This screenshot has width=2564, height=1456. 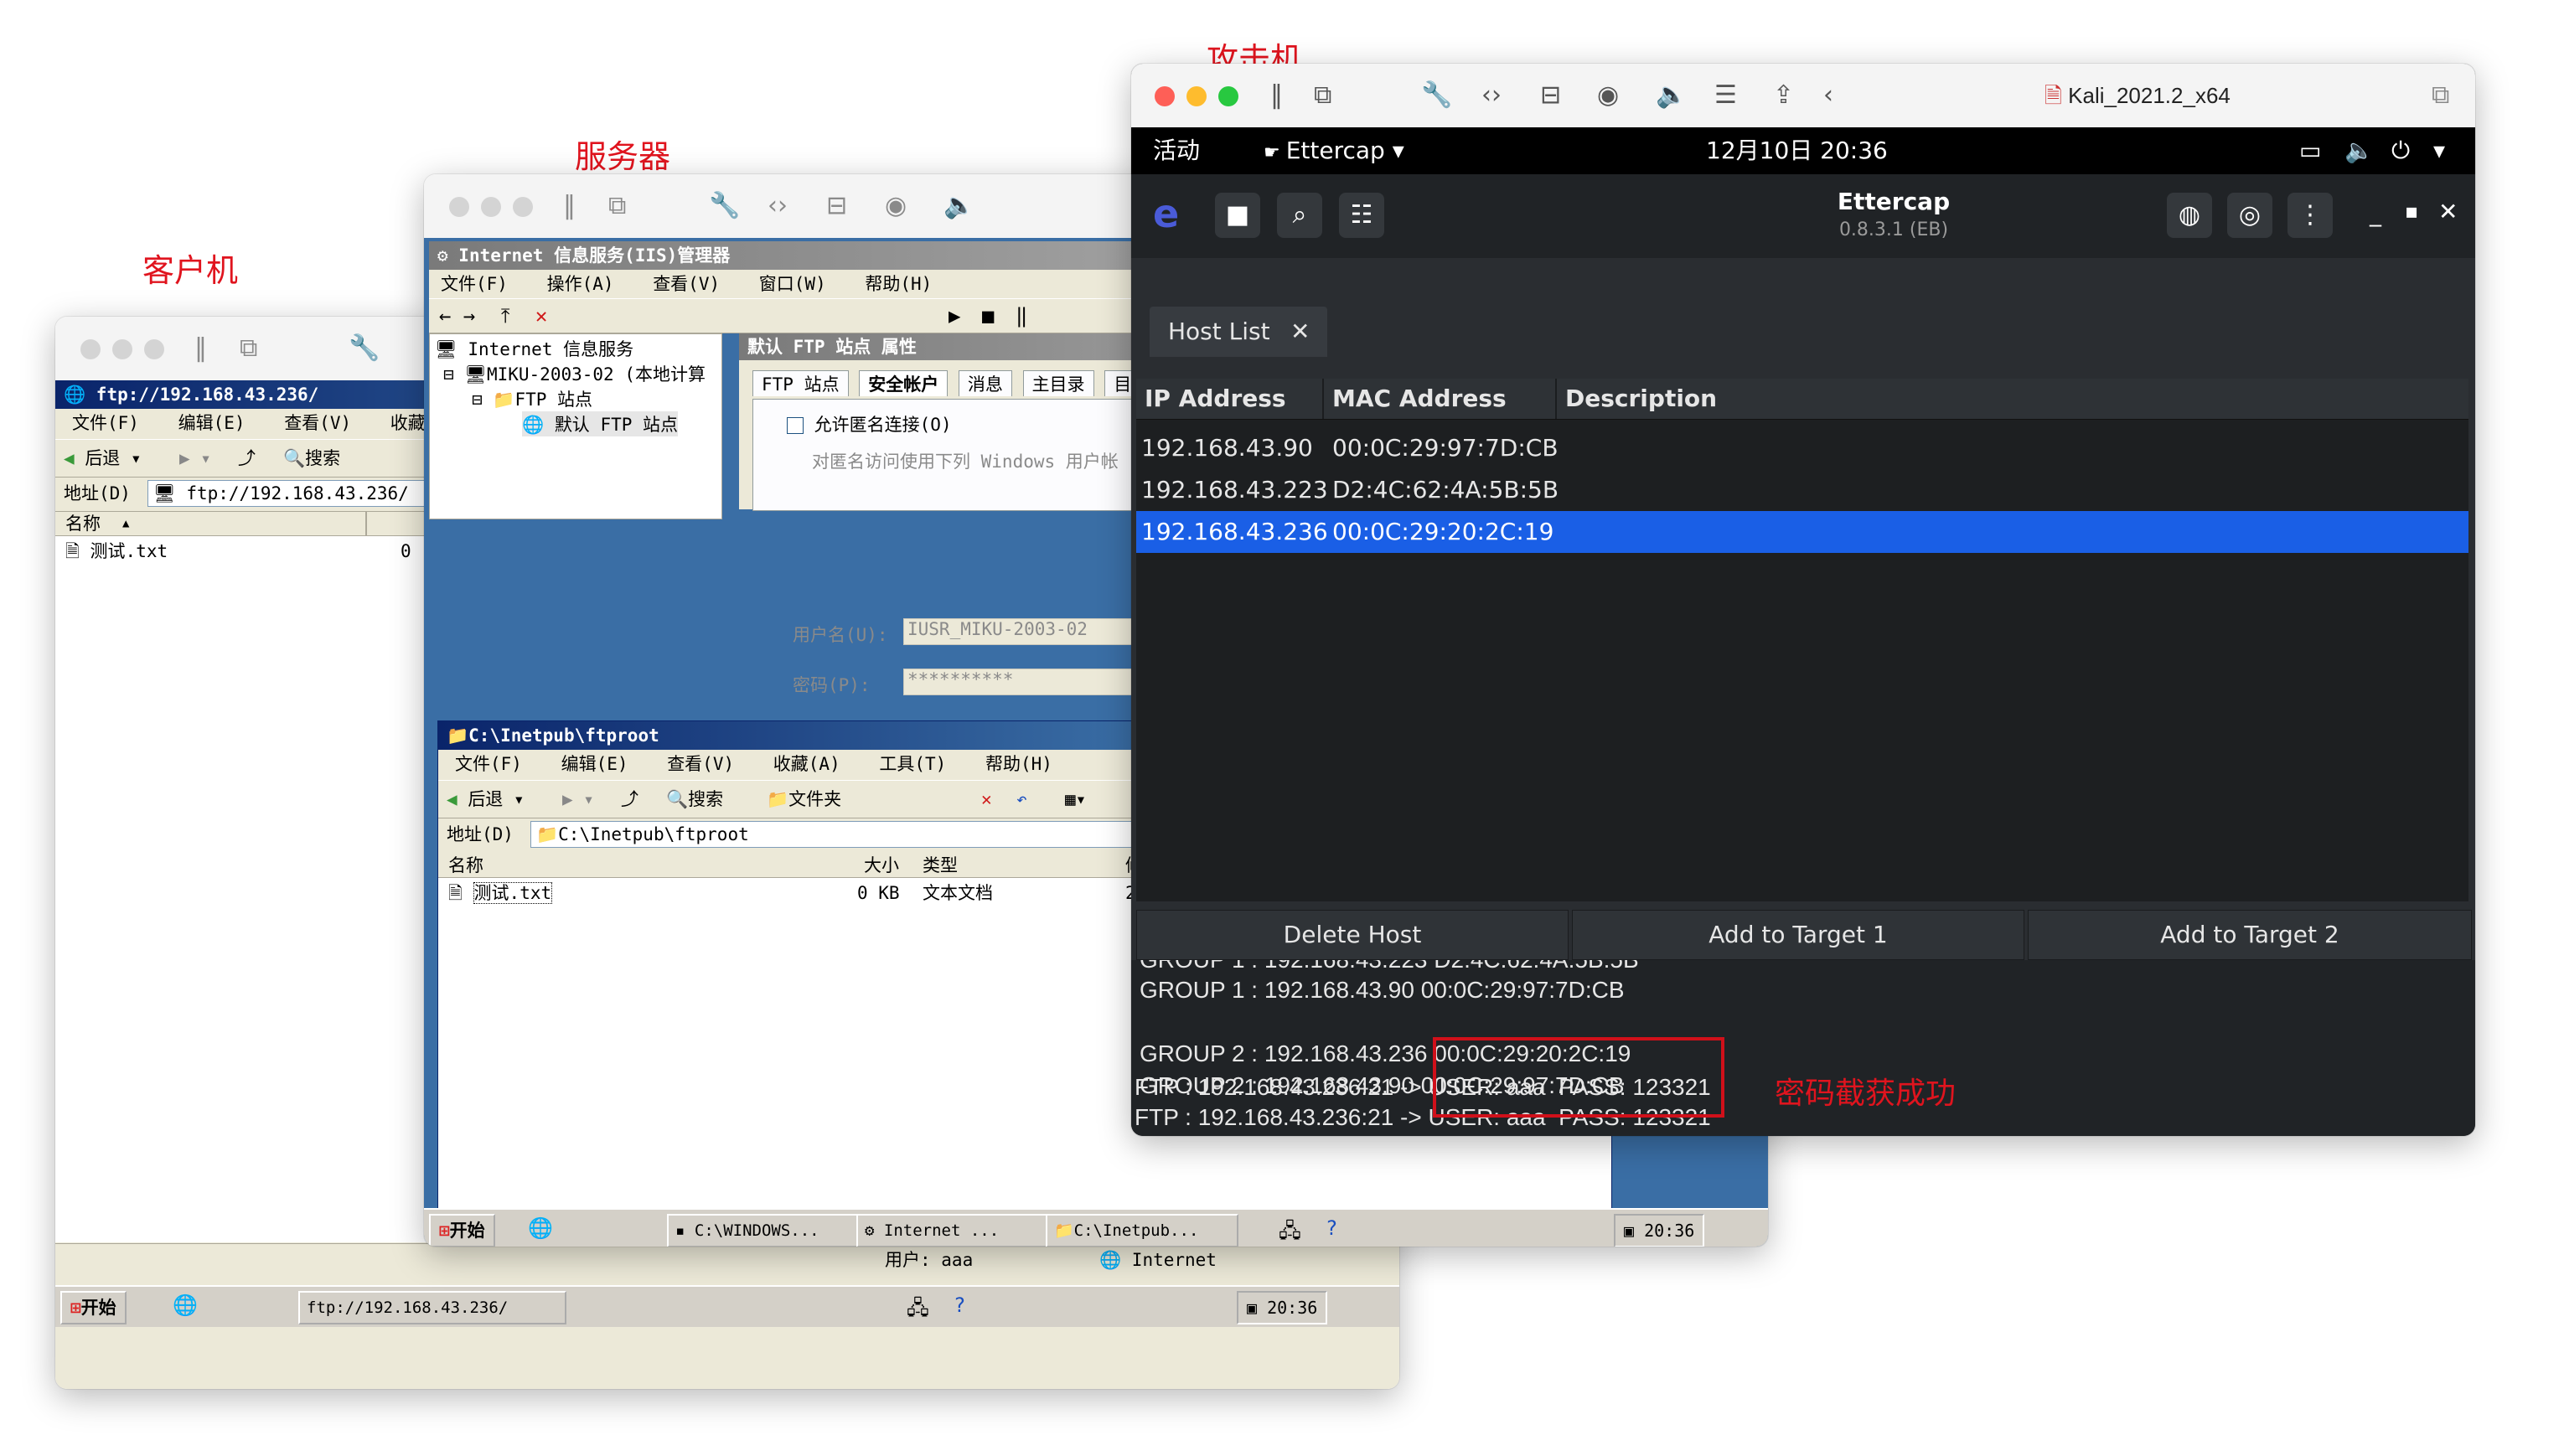 I want to click on close-icon: ✕, so click(x=2448, y=211).